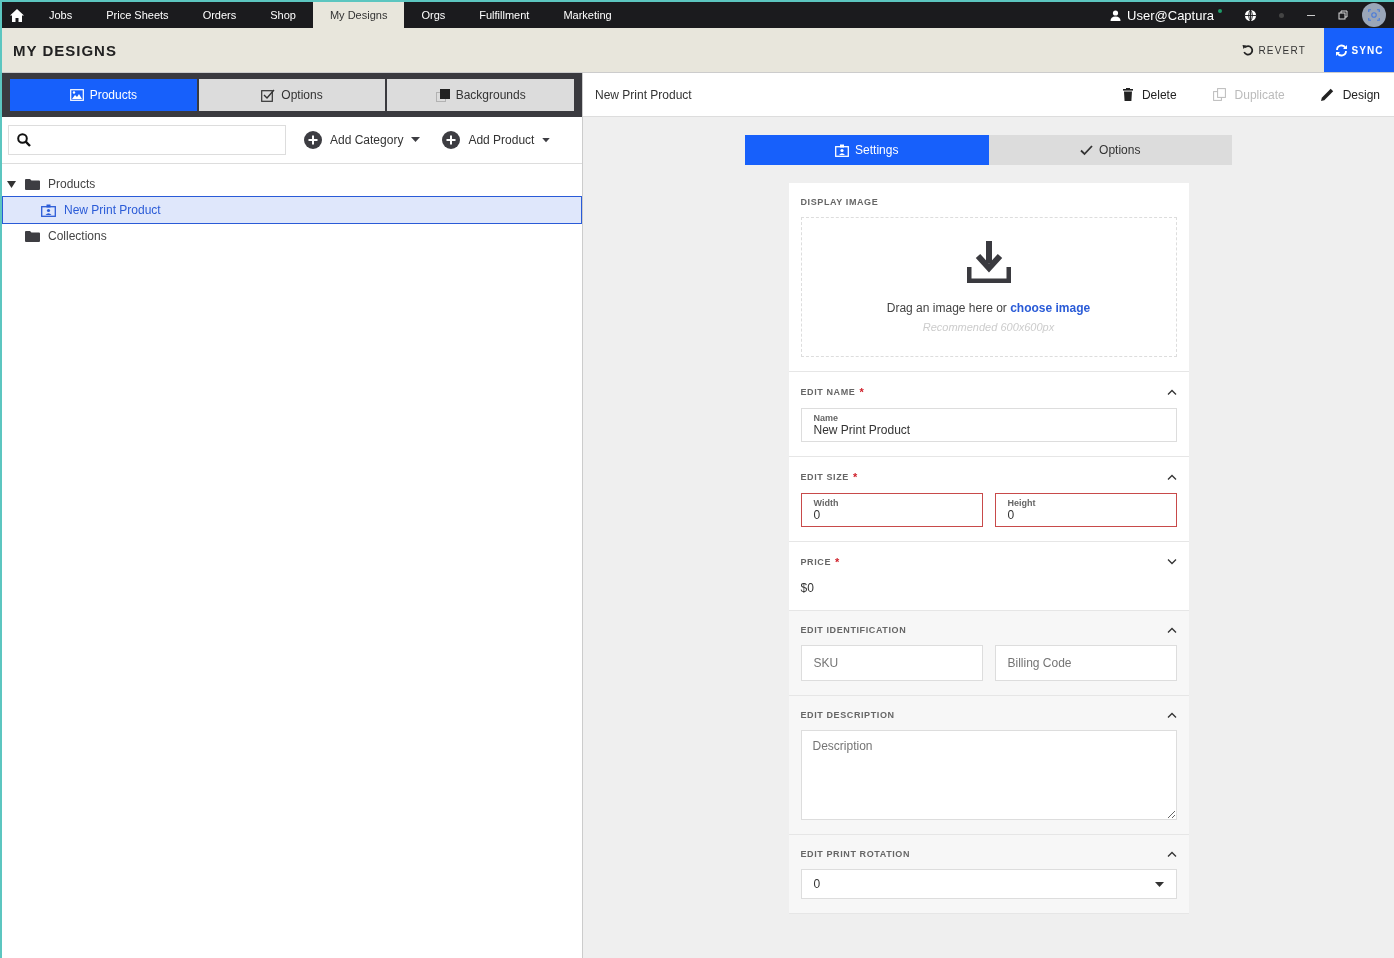 The width and height of the screenshot is (1394, 958). What do you see at coordinates (137, 15) in the screenshot?
I see `nav-tab: Price Sheets` at bounding box center [137, 15].